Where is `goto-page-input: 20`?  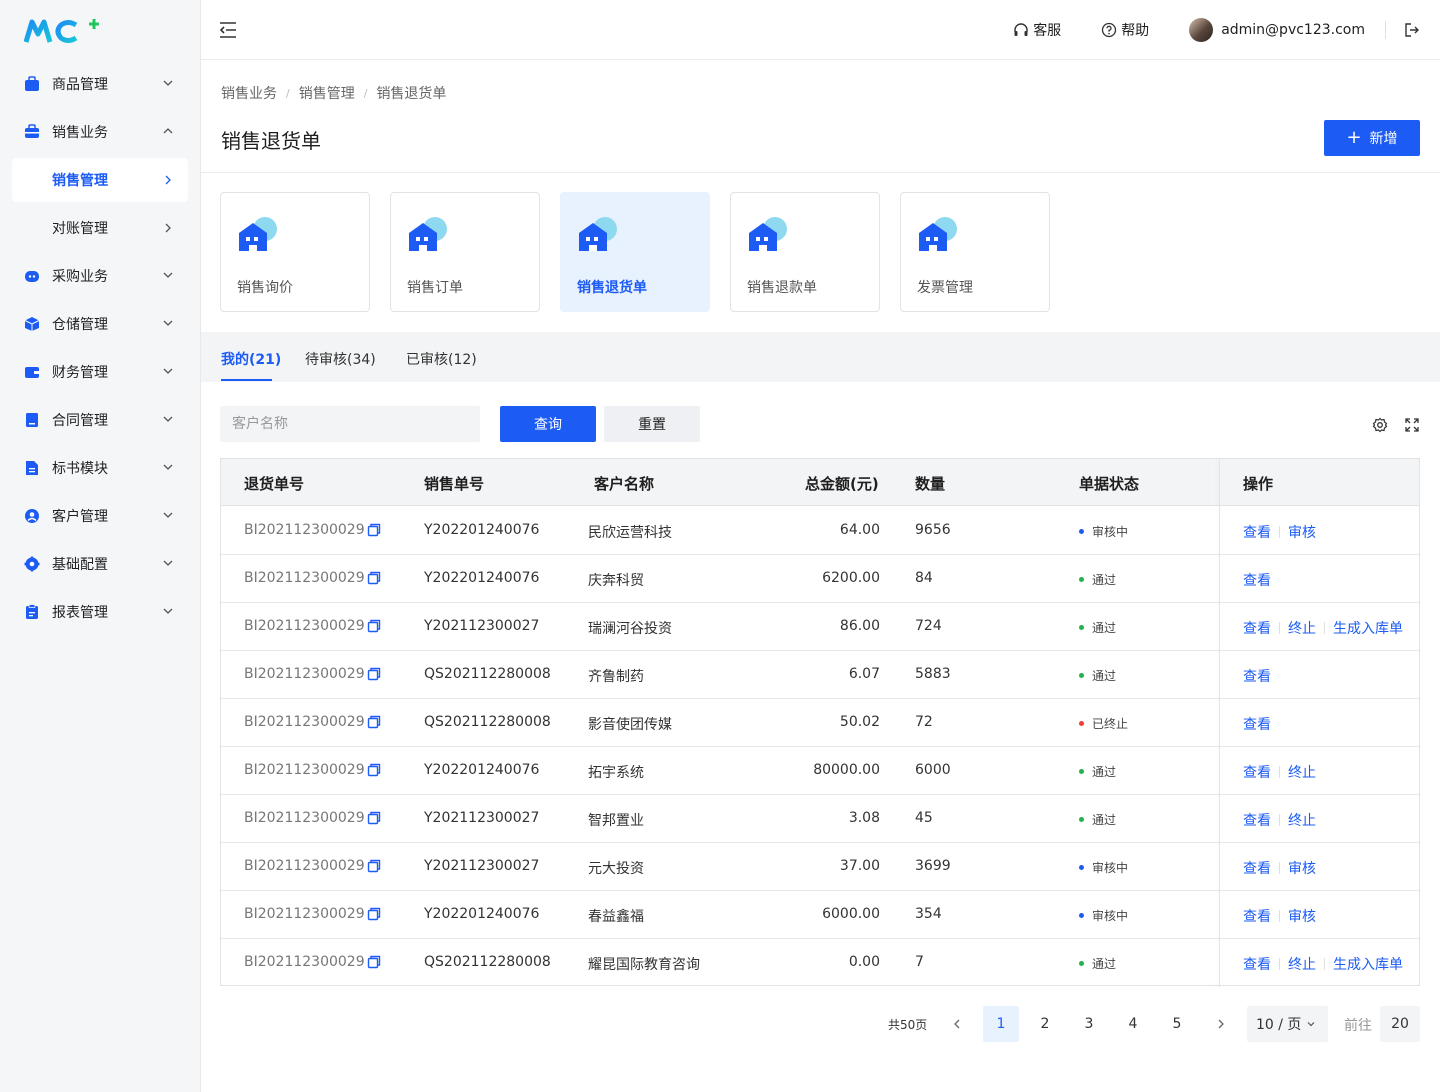 goto-page-input: 20 is located at coordinates (1400, 1024).